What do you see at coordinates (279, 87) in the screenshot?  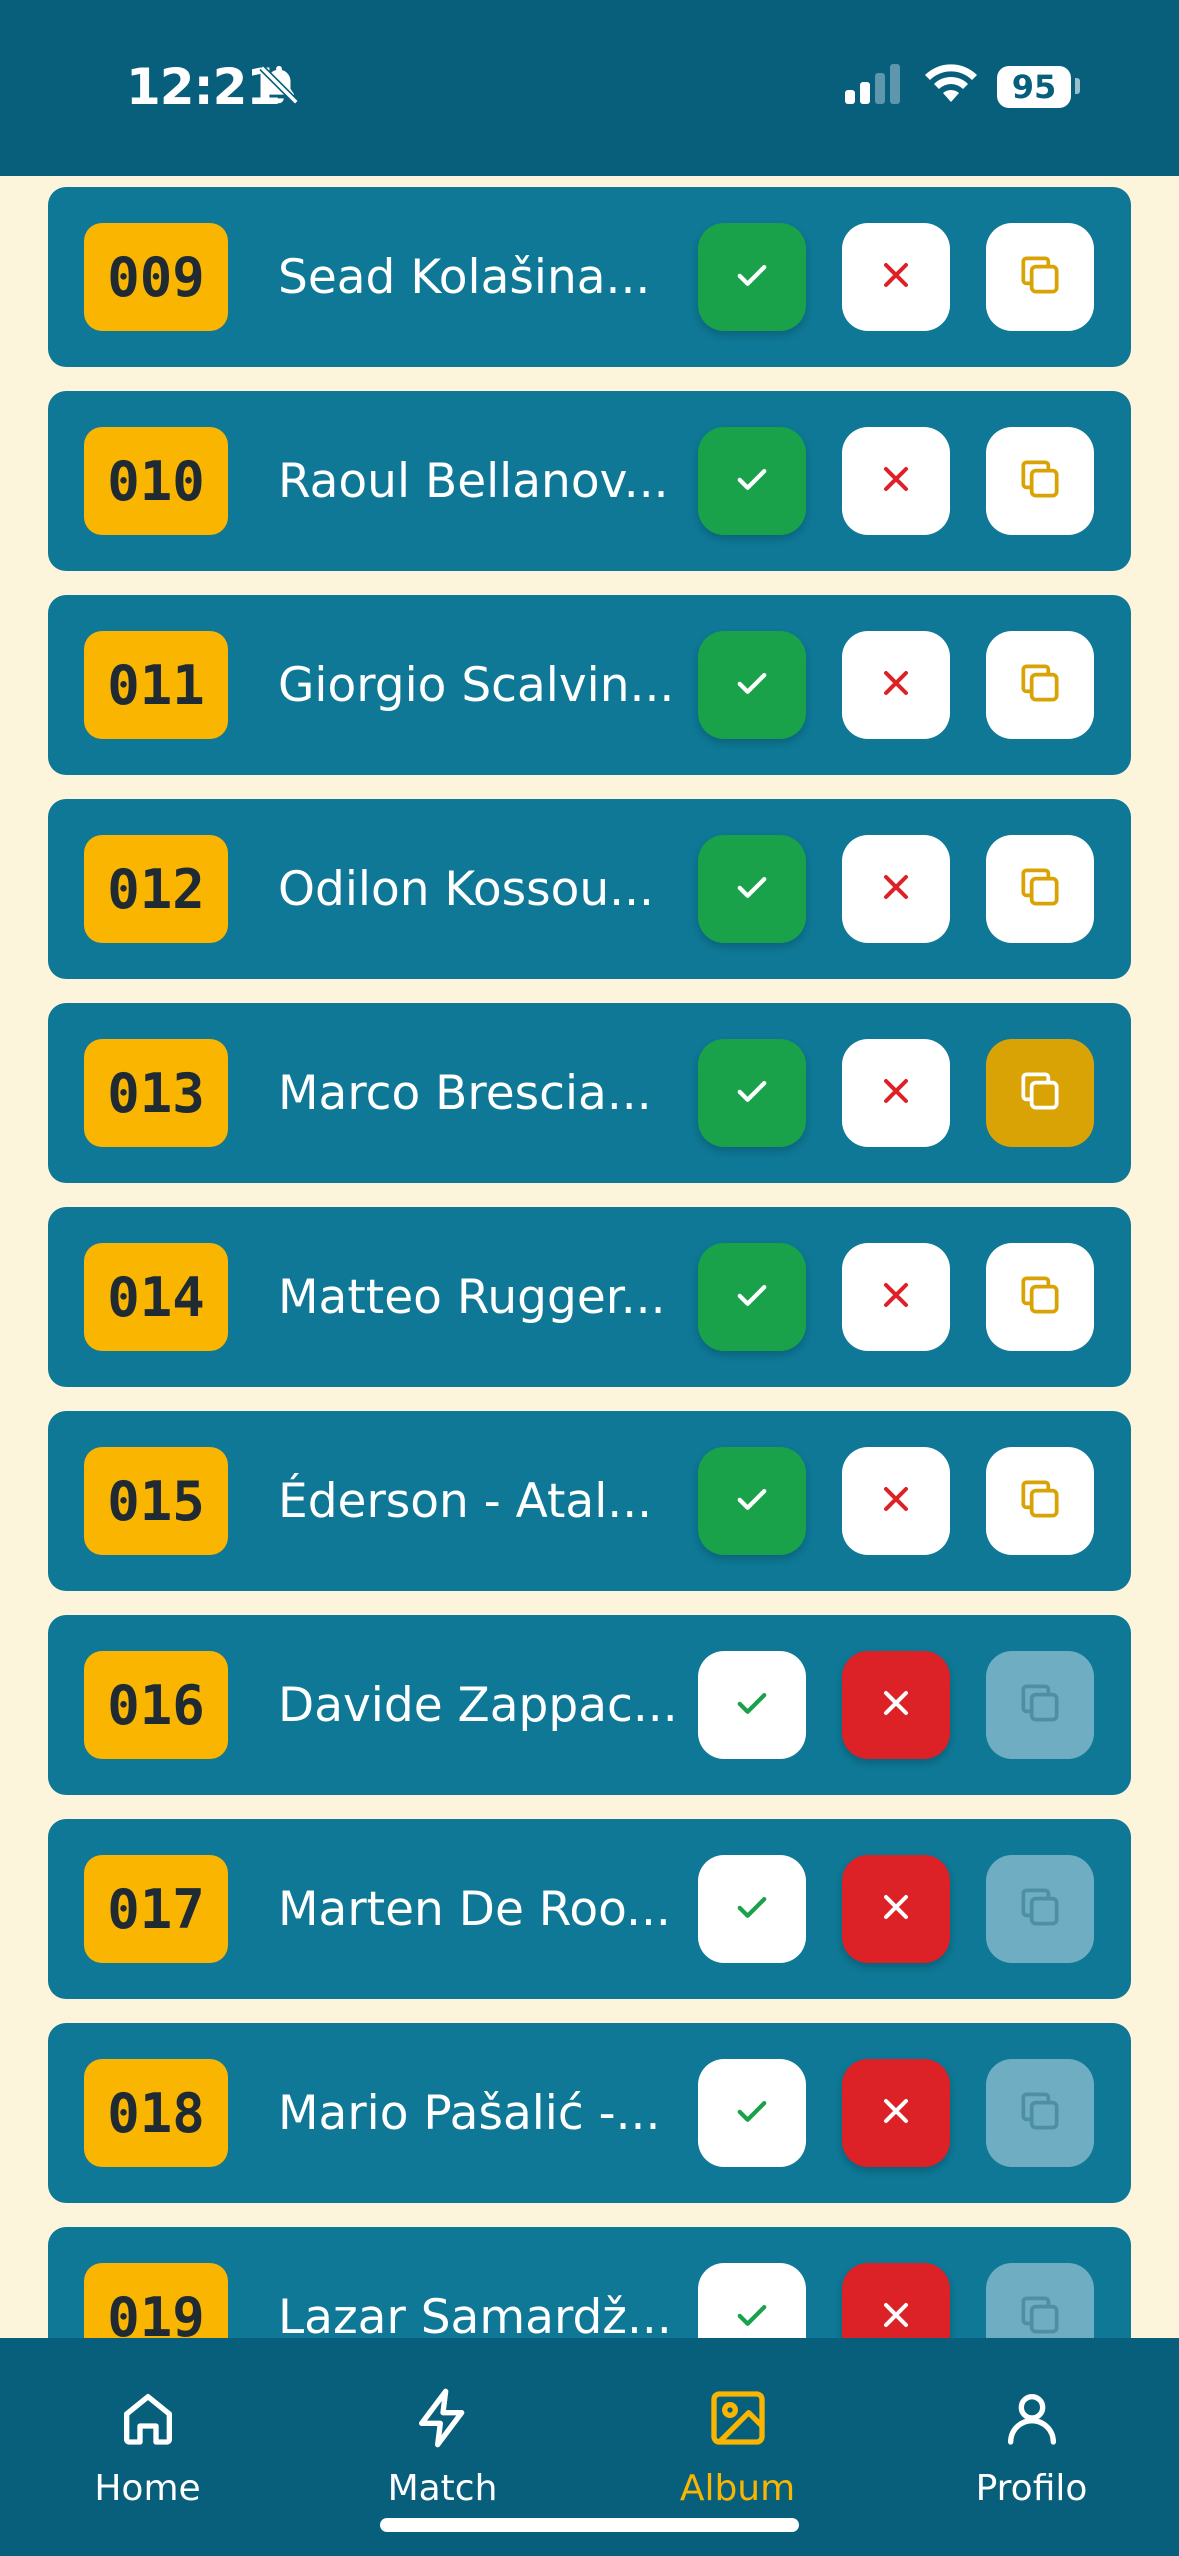 I see `silent-bell-icon` at bounding box center [279, 87].